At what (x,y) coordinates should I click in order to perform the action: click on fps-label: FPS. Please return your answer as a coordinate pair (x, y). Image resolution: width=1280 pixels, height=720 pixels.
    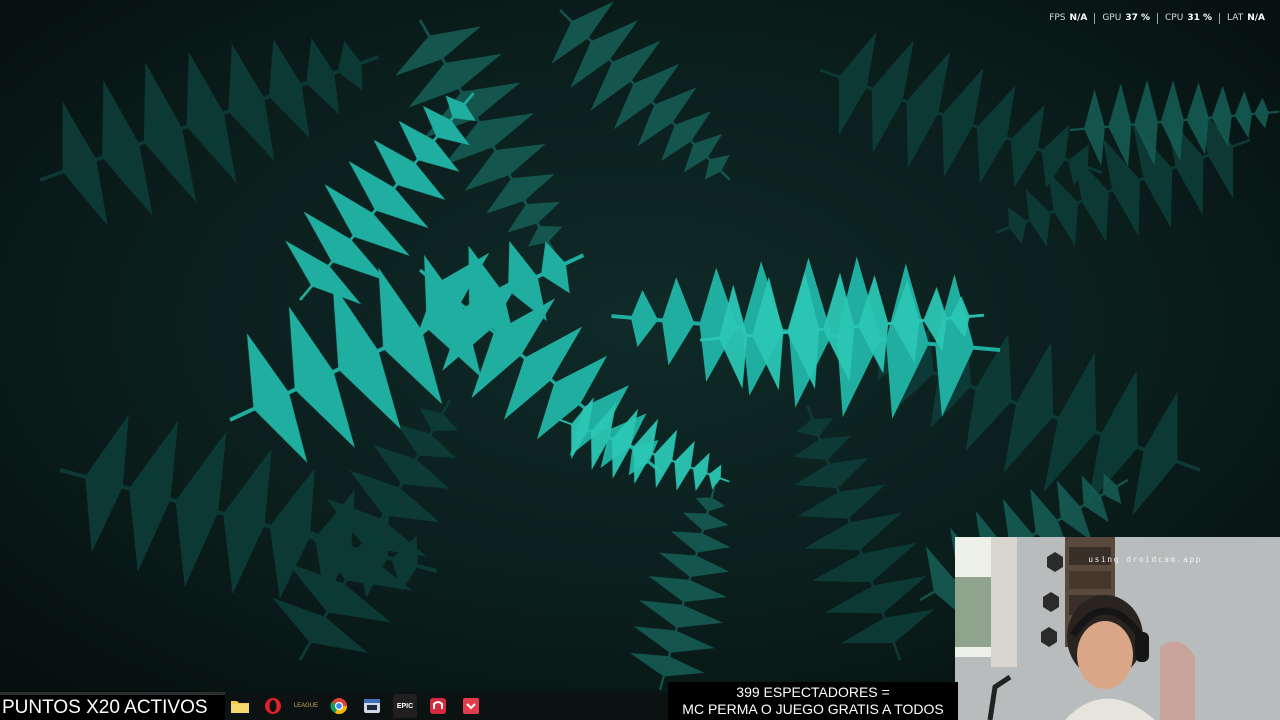
    Looking at the image, I should click on (1057, 18).